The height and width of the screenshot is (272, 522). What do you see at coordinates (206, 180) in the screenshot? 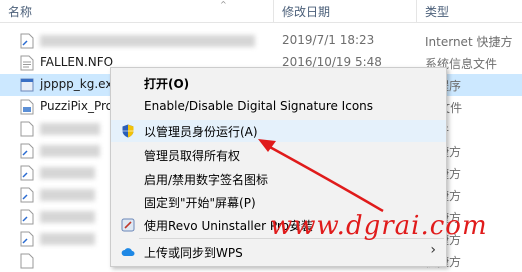
I see `menu-item-label: 启用/禁用数字签名图标` at bounding box center [206, 180].